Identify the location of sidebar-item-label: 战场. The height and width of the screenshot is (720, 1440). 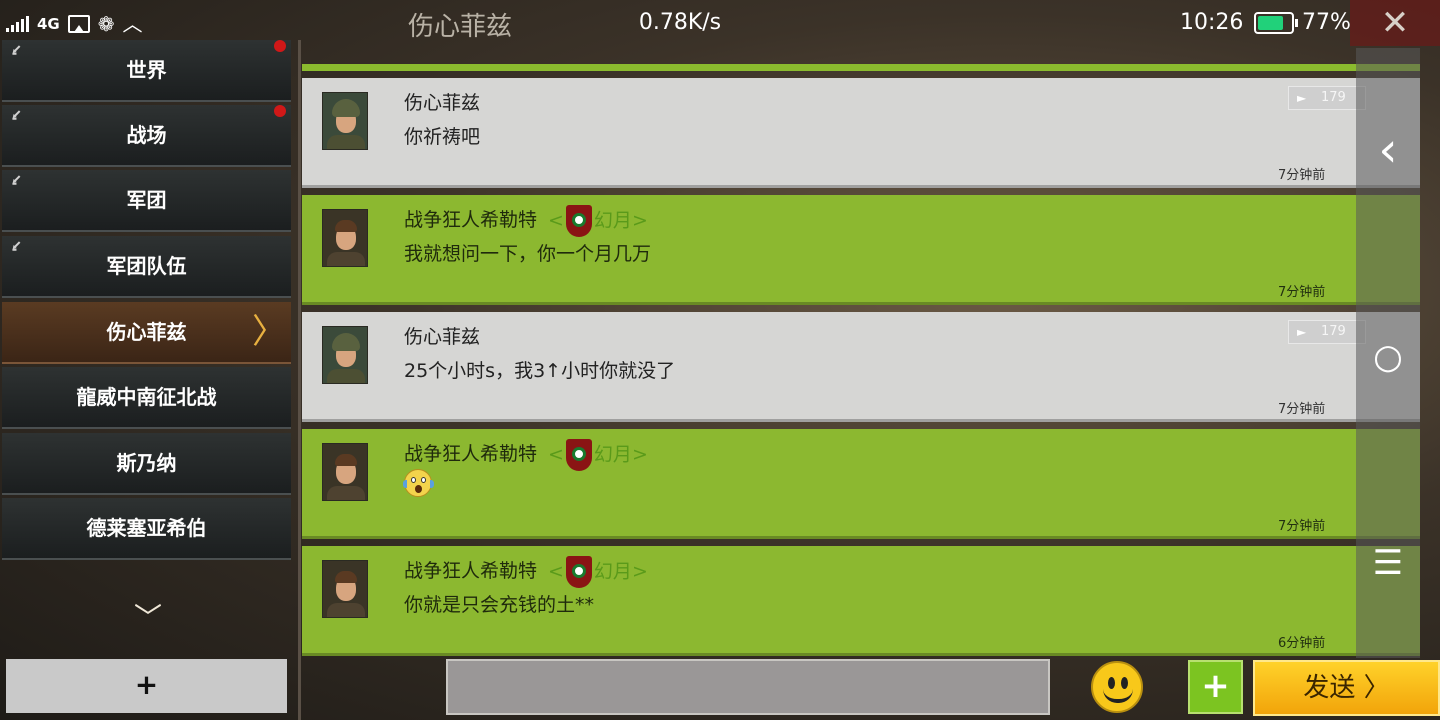
(146, 135).